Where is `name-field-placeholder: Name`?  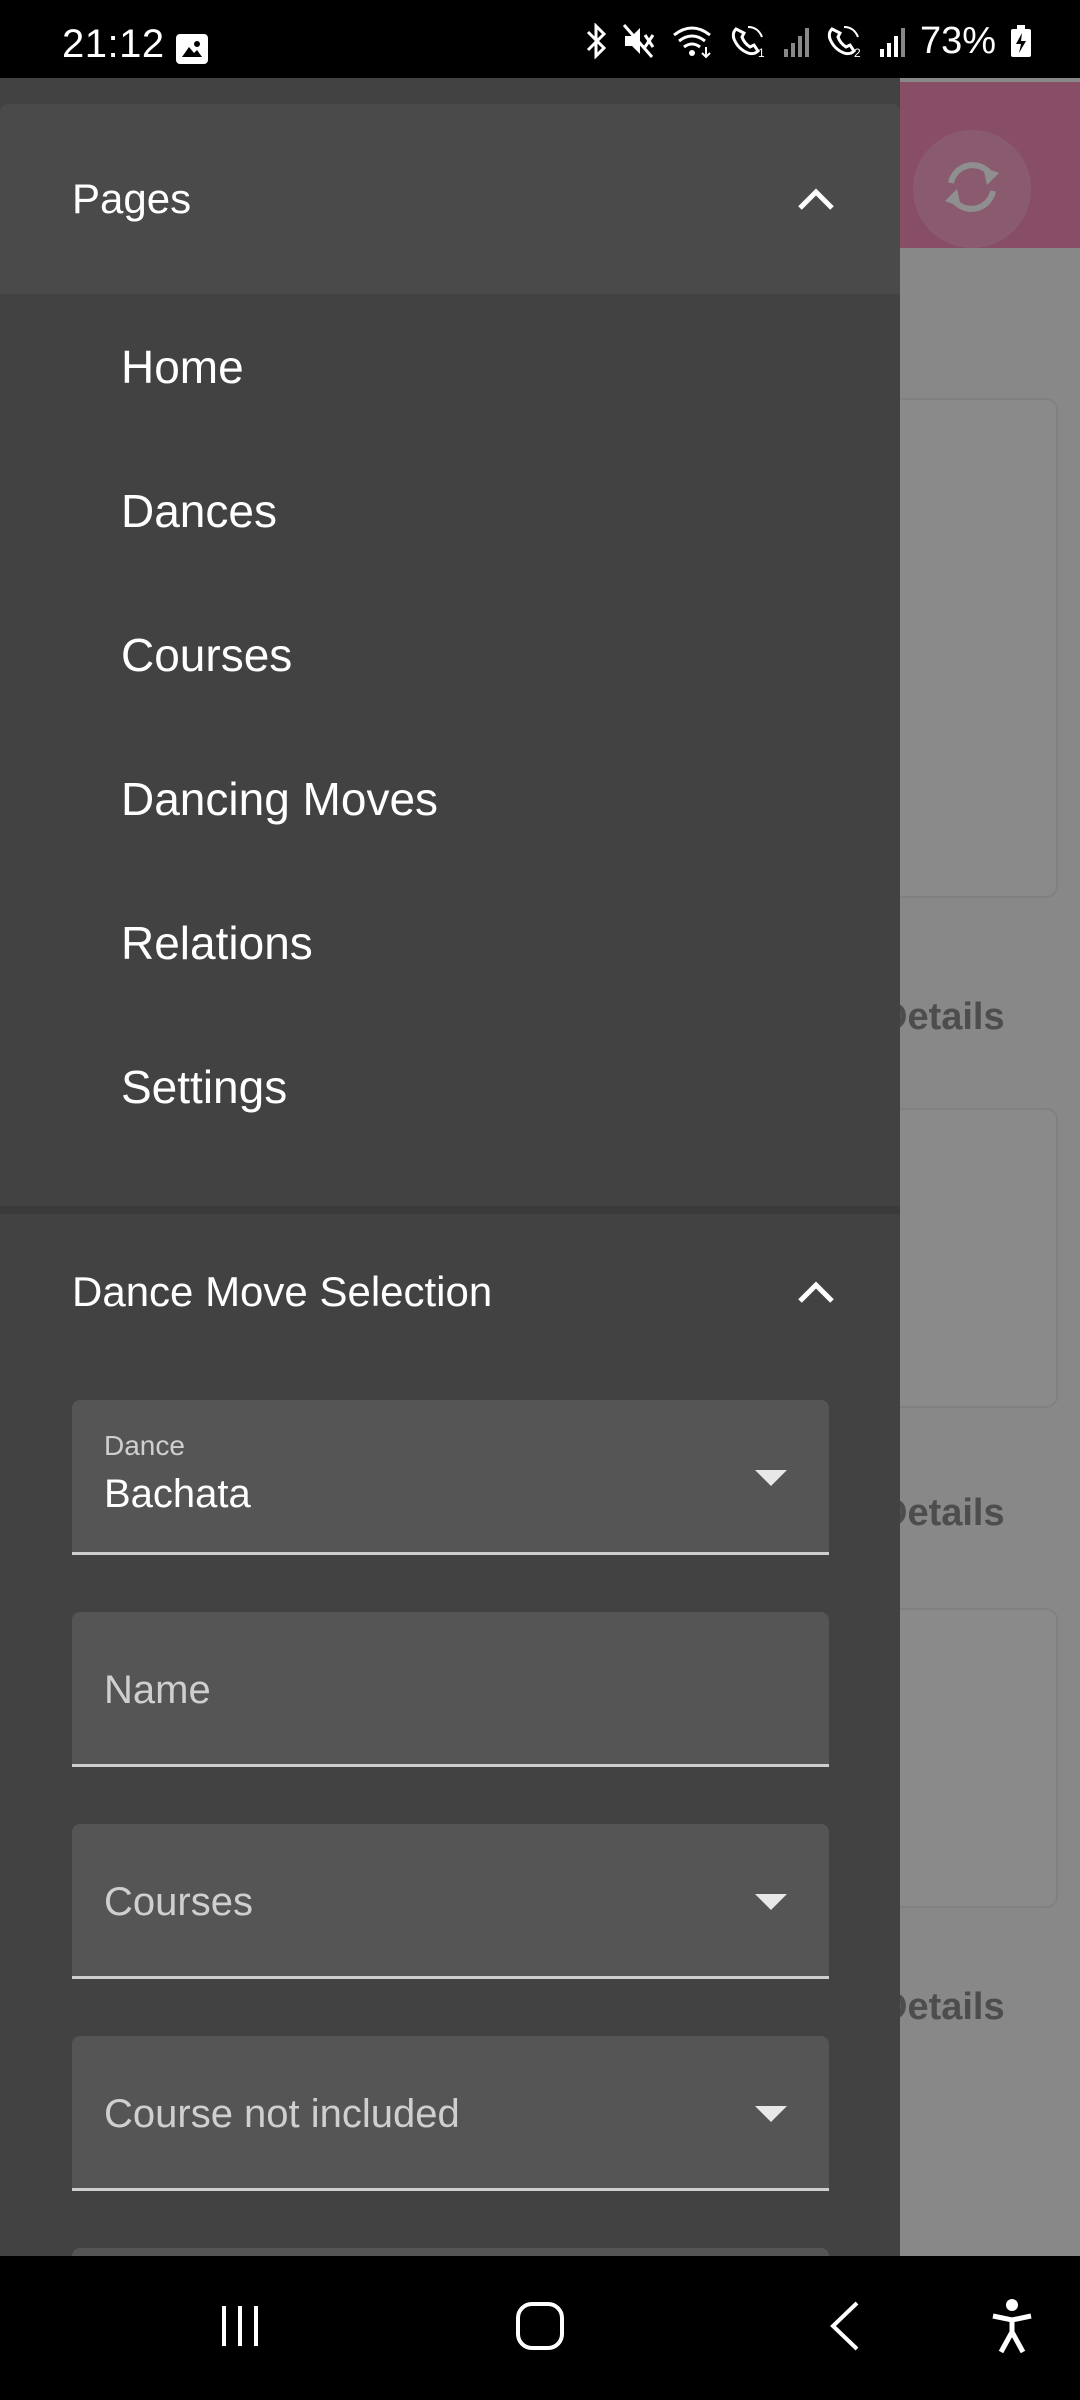 name-field-placeholder: Name is located at coordinates (157, 1690).